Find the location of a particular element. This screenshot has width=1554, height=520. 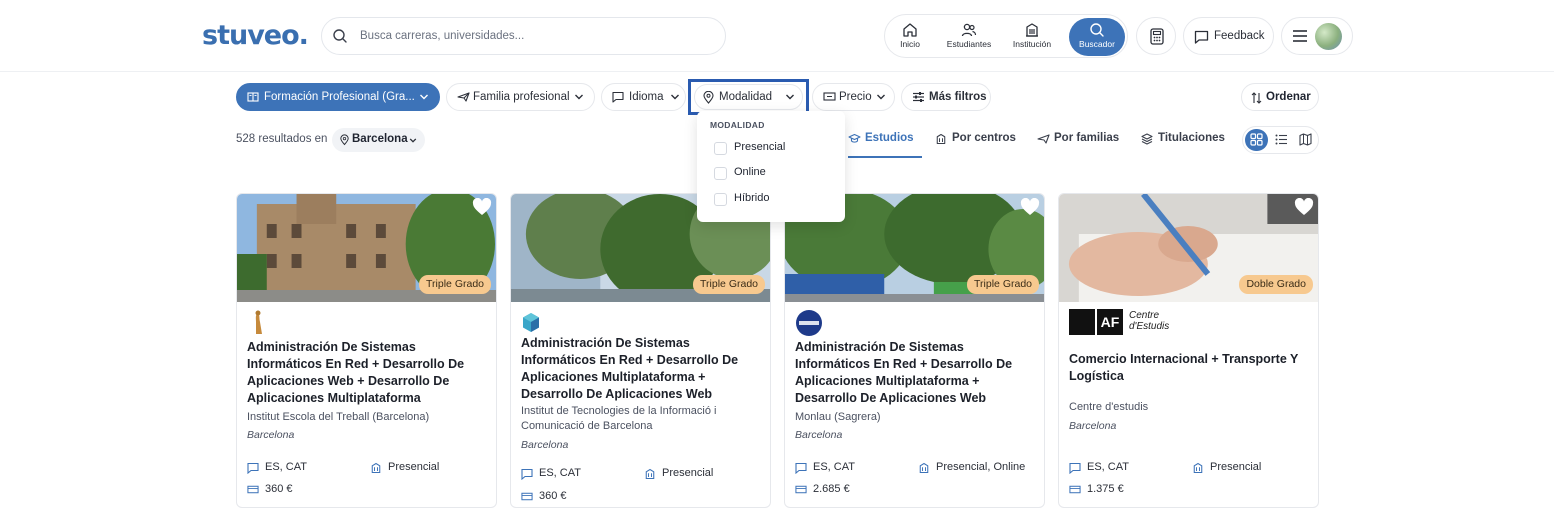

language-filter: Idioma is located at coordinates (643, 97).